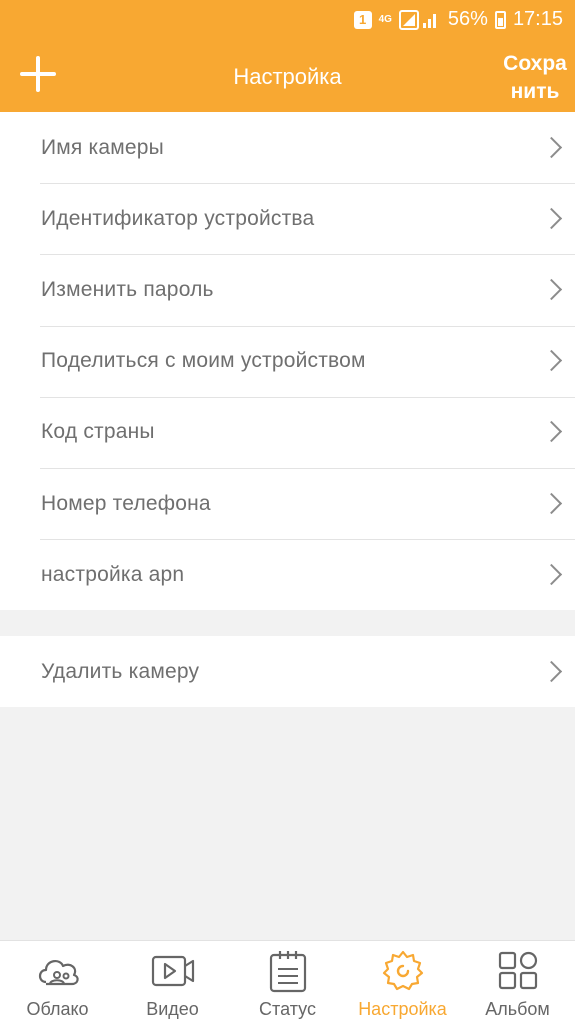 Image resolution: width=575 pixels, height=1024 pixels. I want to click on page-title: Настройка, so click(287, 76).